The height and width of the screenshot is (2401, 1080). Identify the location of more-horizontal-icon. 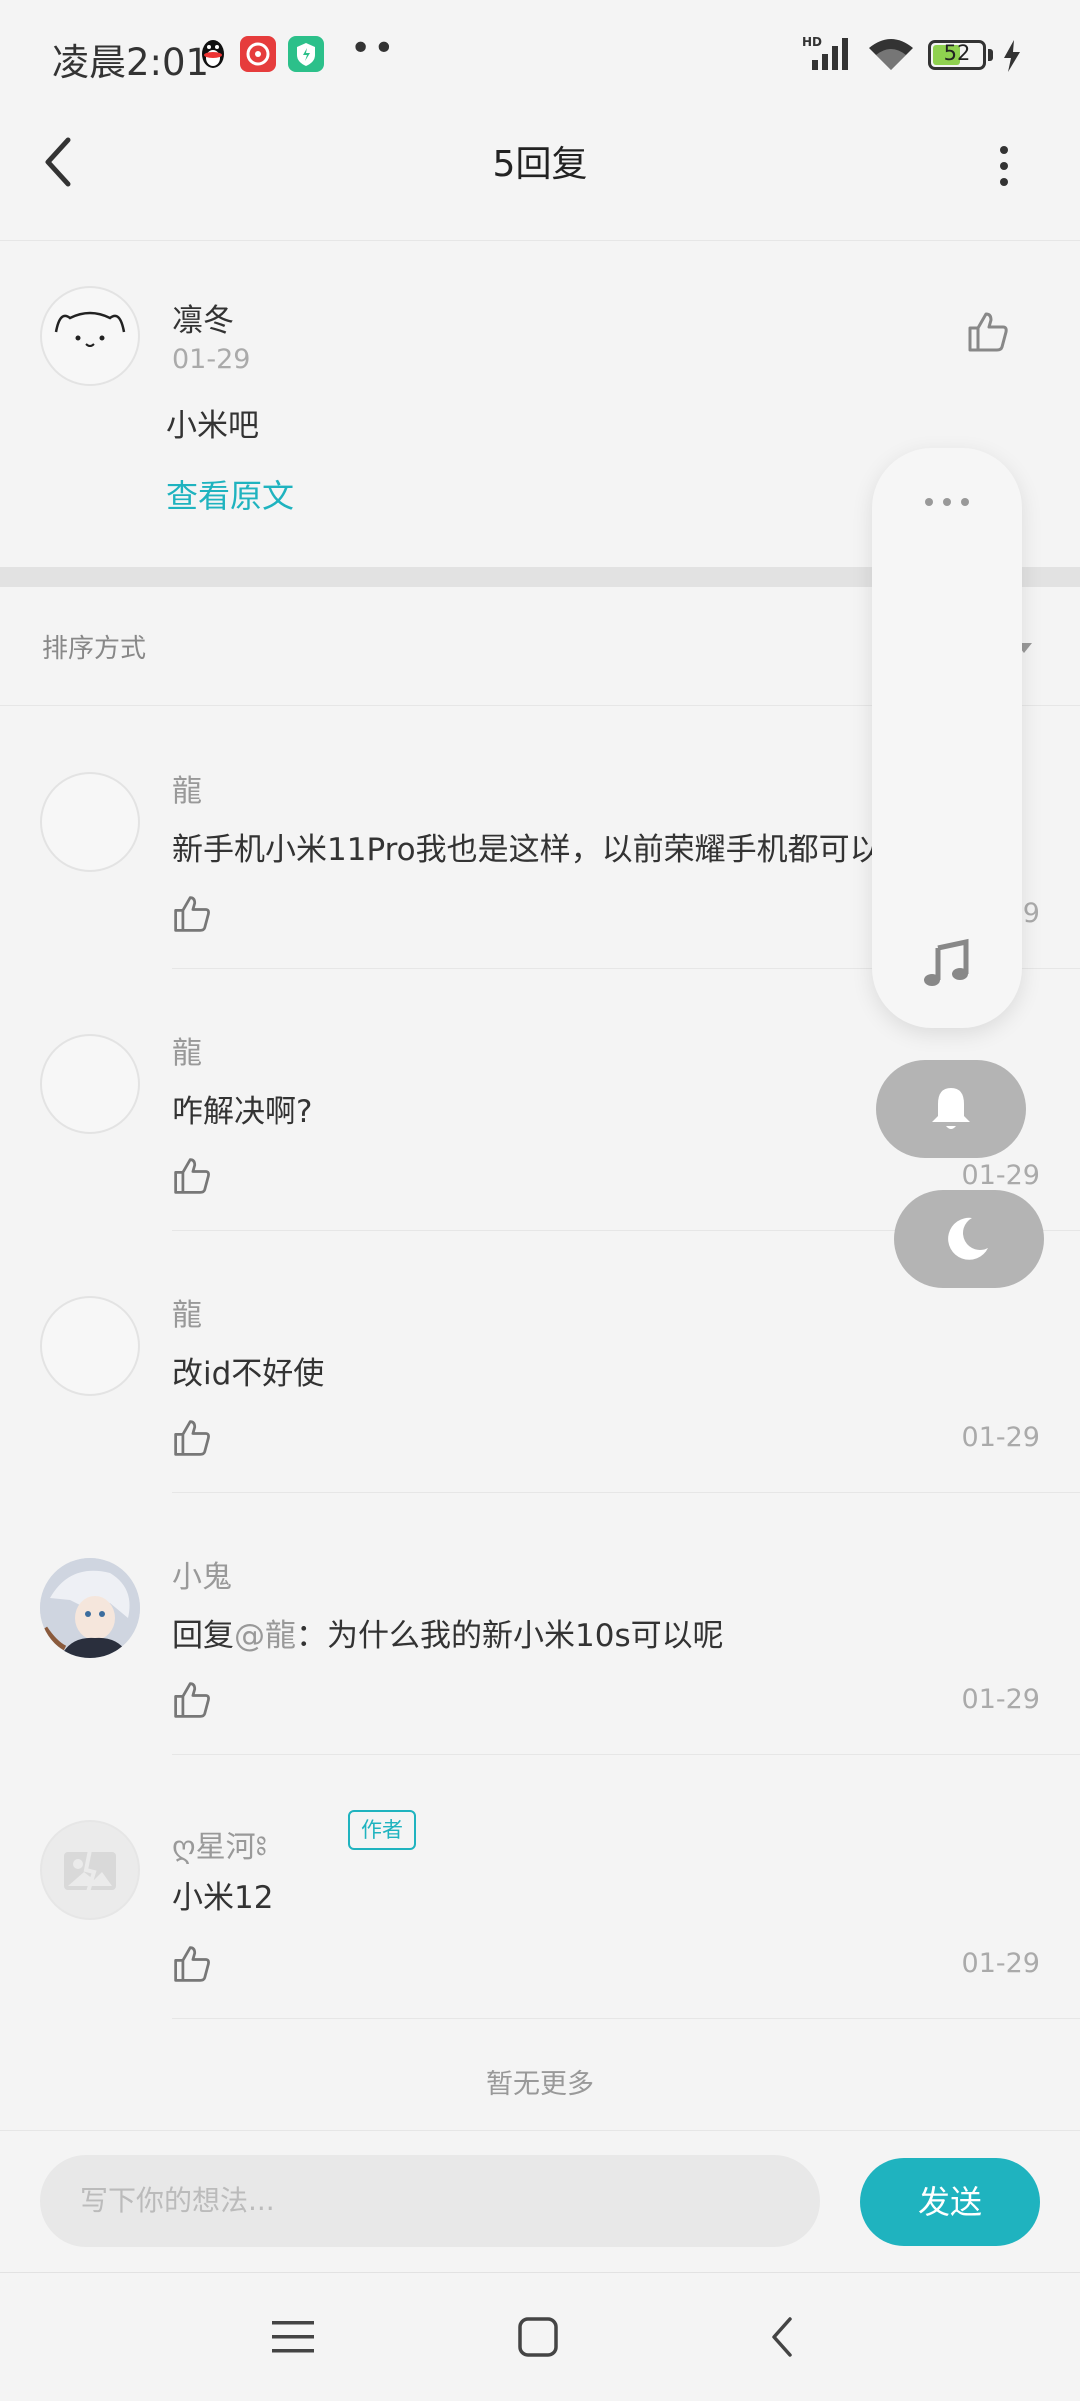
(947, 502).